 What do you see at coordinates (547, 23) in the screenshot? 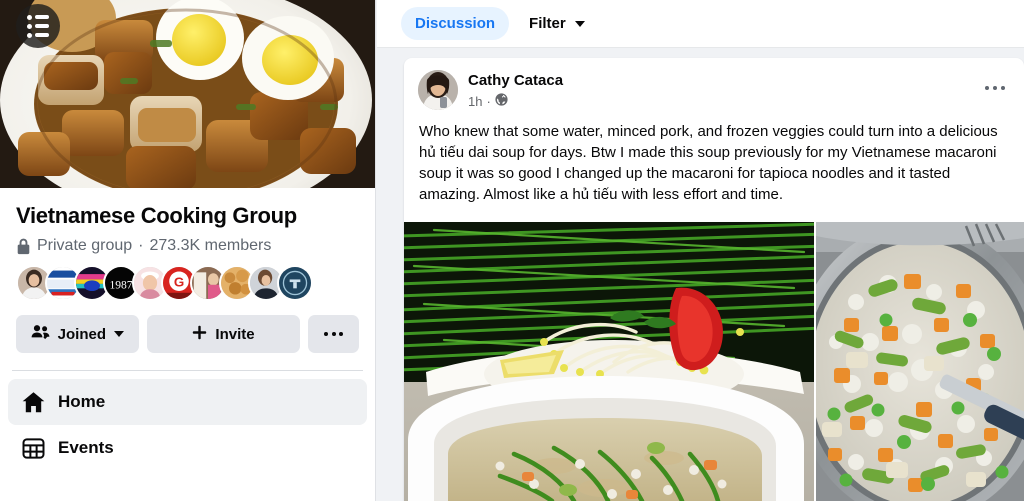
I see `filter-button-label: Filter` at bounding box center [547, 23].